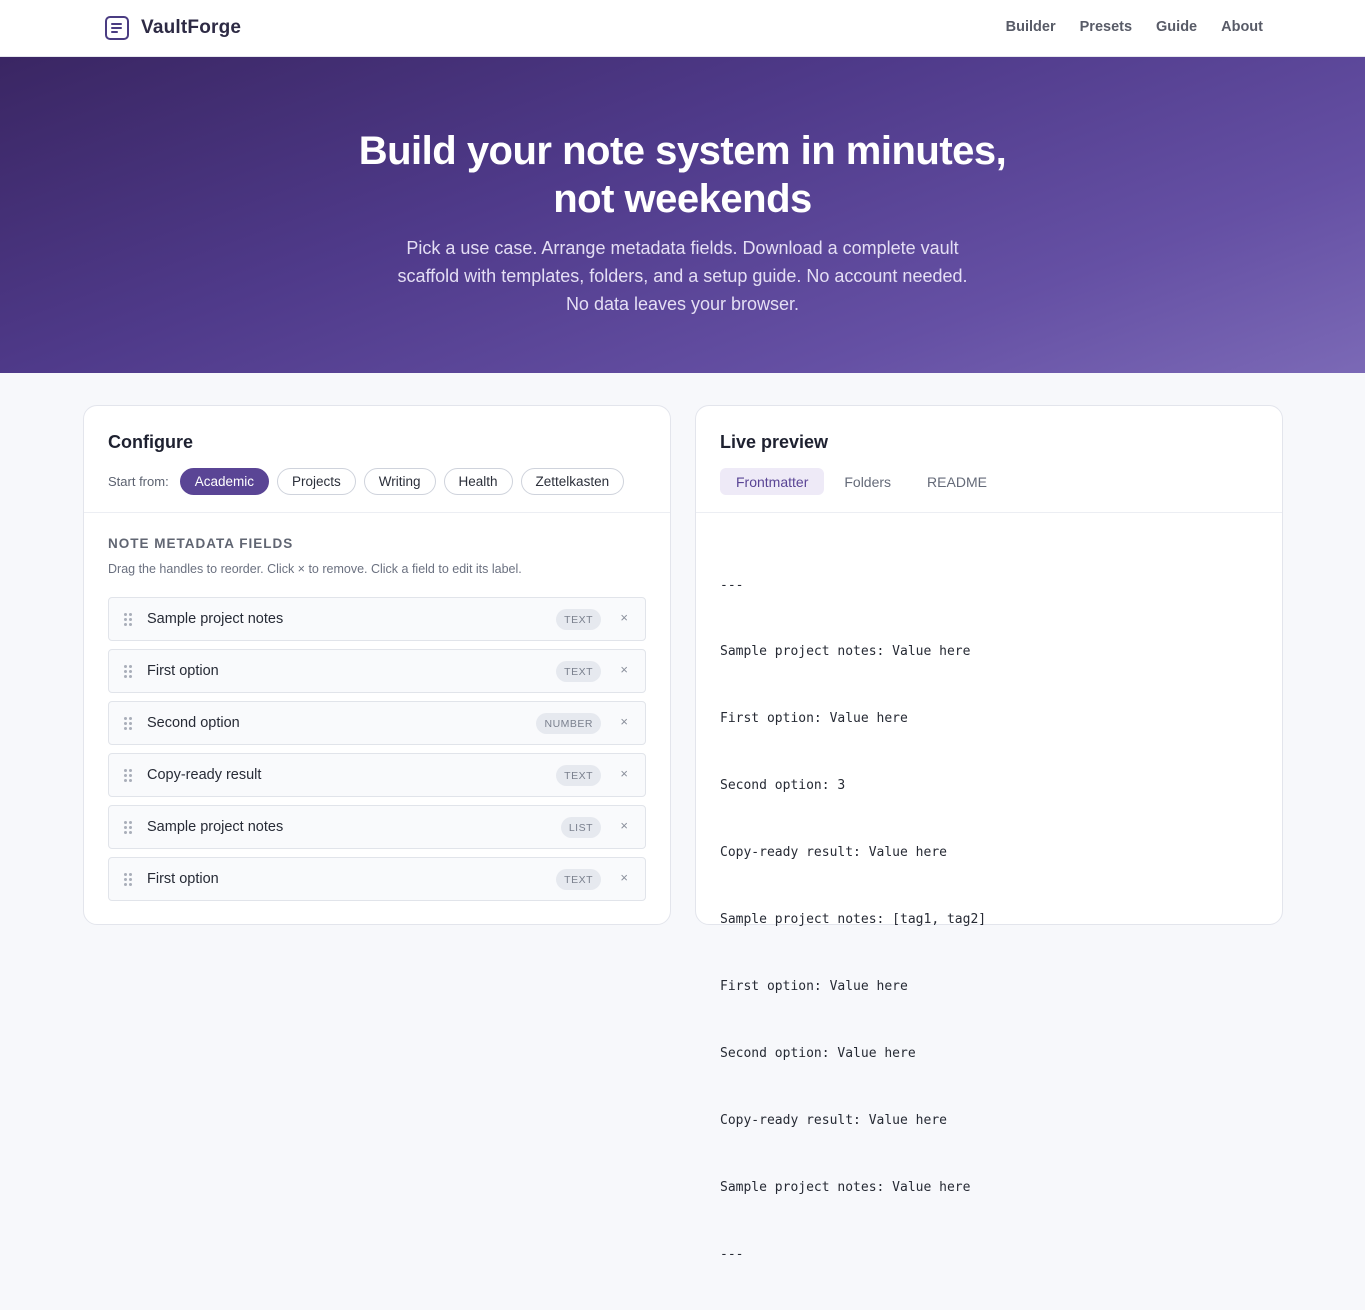 Image resolution: width=1365 pixels, height=1310 pixels. I want to click on hero-title-line-2: not weekends, so click(682, 199).